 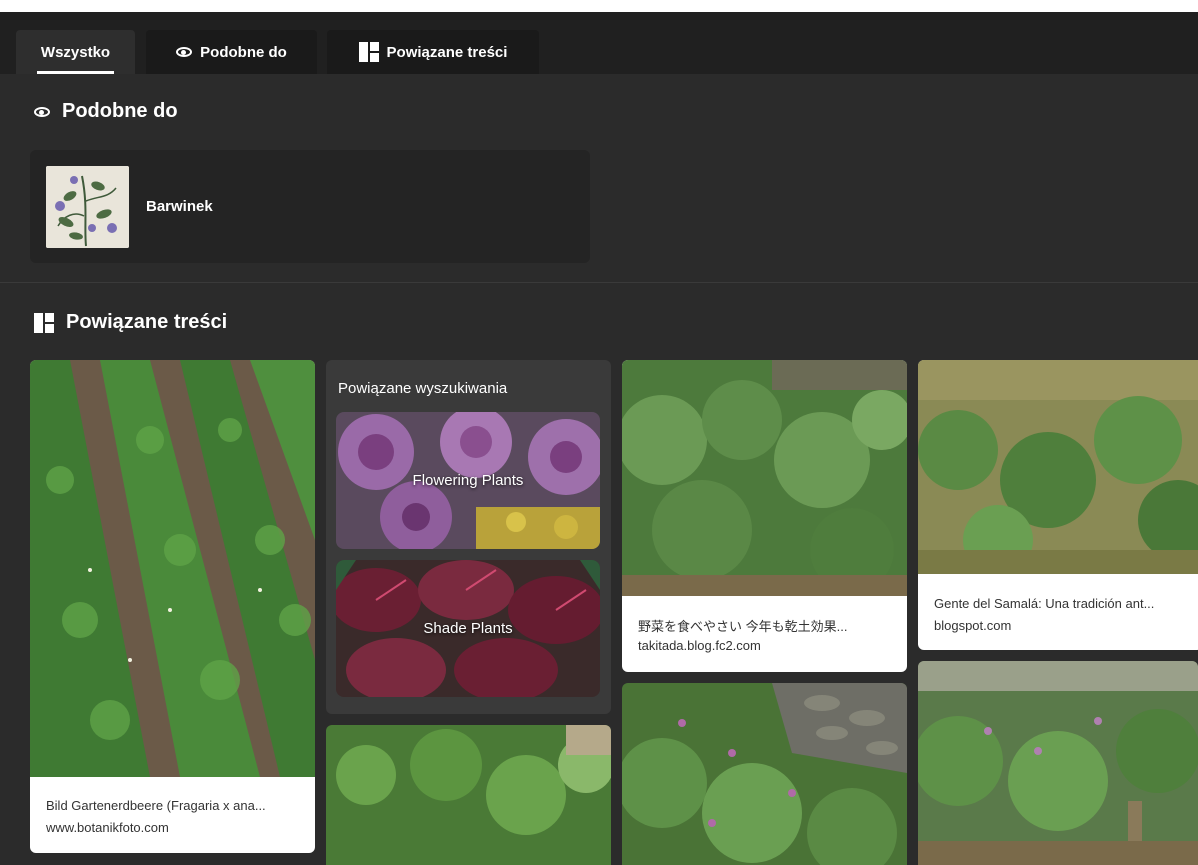 I want to click on tab-label: Powiązane treści, so click(x=447, y=52).